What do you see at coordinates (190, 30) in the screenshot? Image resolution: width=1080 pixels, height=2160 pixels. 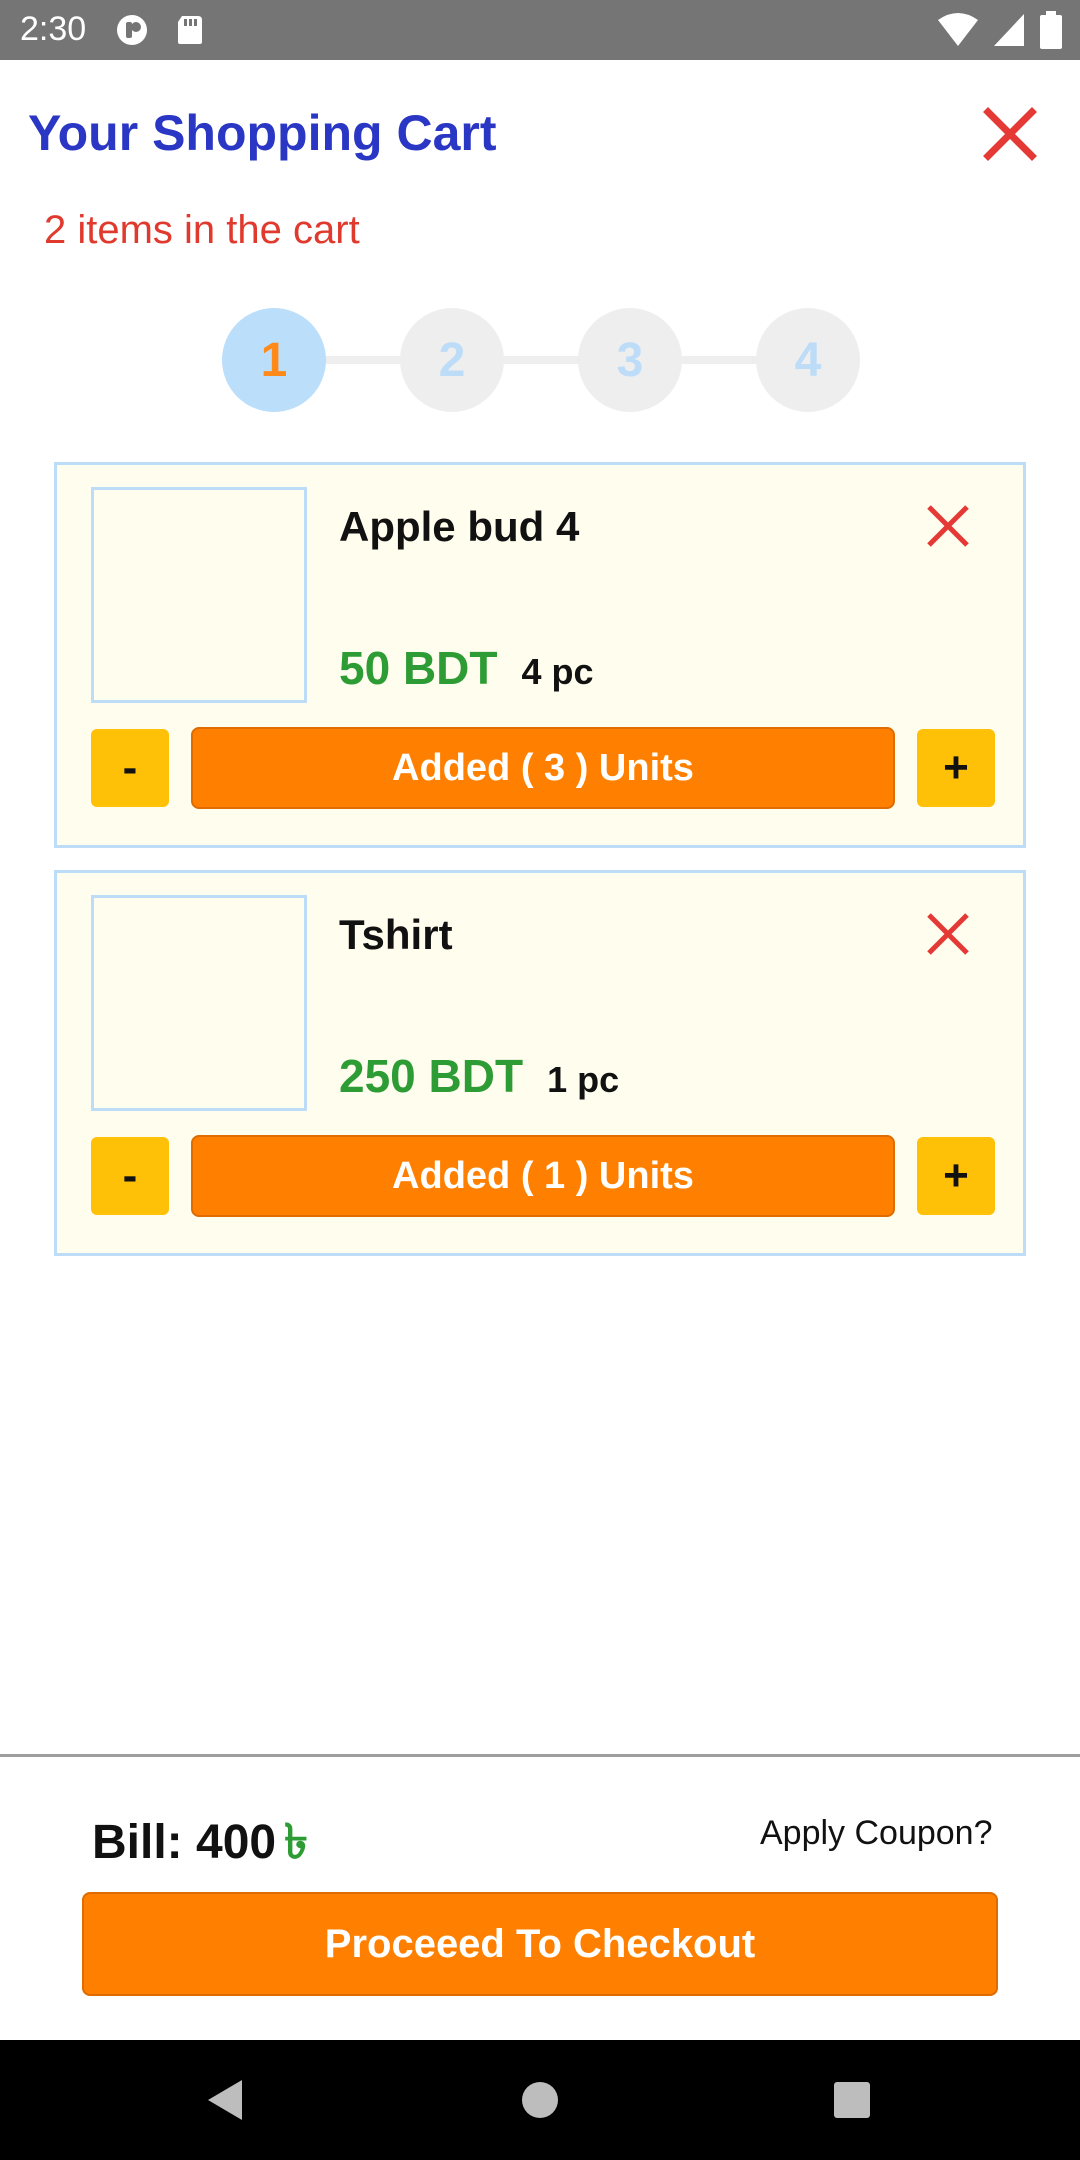 I see `sd-card-icon` at bounding box center [190, 30].